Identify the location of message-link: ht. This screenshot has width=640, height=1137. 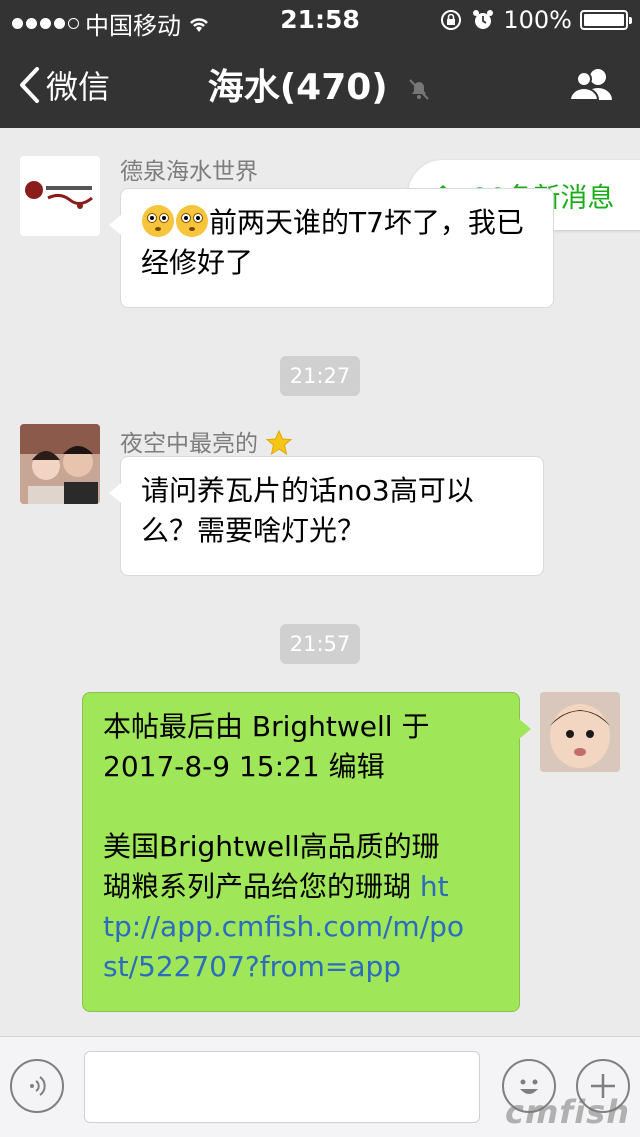
(434, 886).